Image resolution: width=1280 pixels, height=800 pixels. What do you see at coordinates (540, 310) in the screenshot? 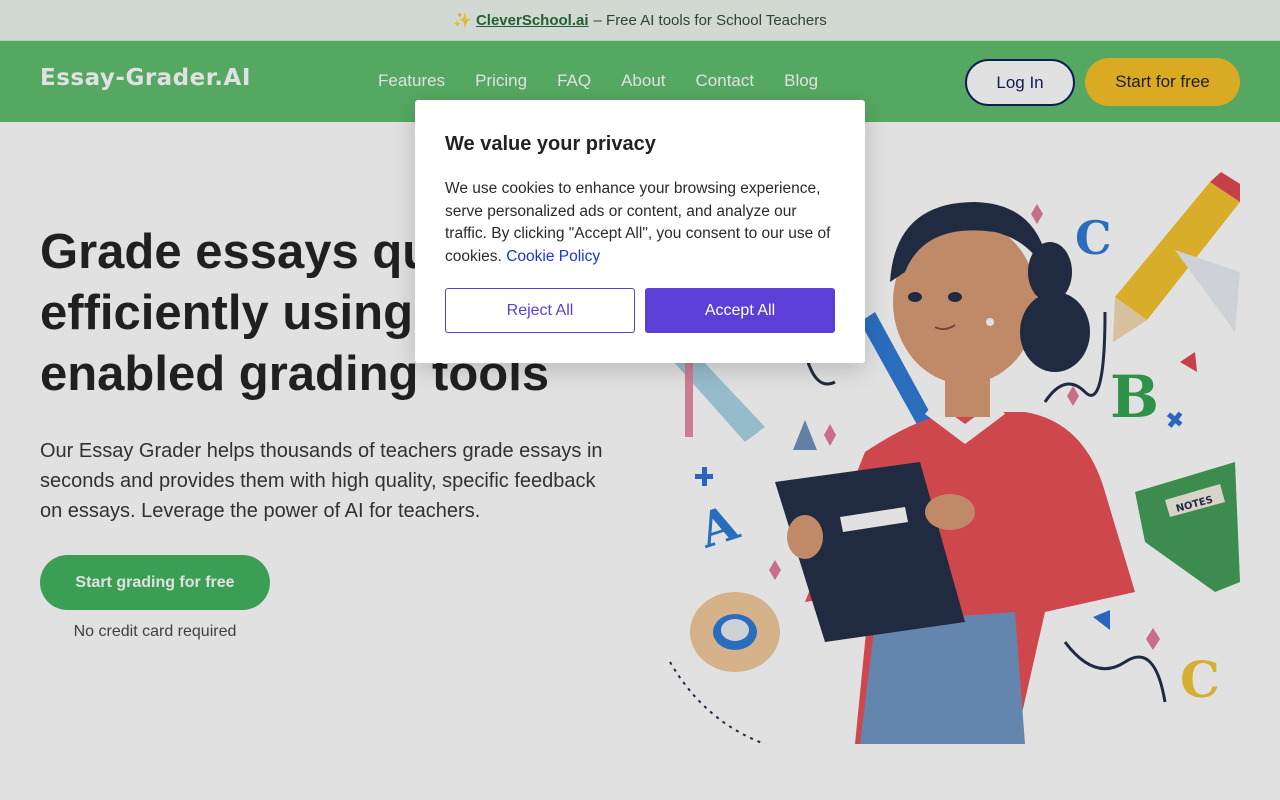
I see `reject-all-button: Reject All` at bounding box center [540, 310].